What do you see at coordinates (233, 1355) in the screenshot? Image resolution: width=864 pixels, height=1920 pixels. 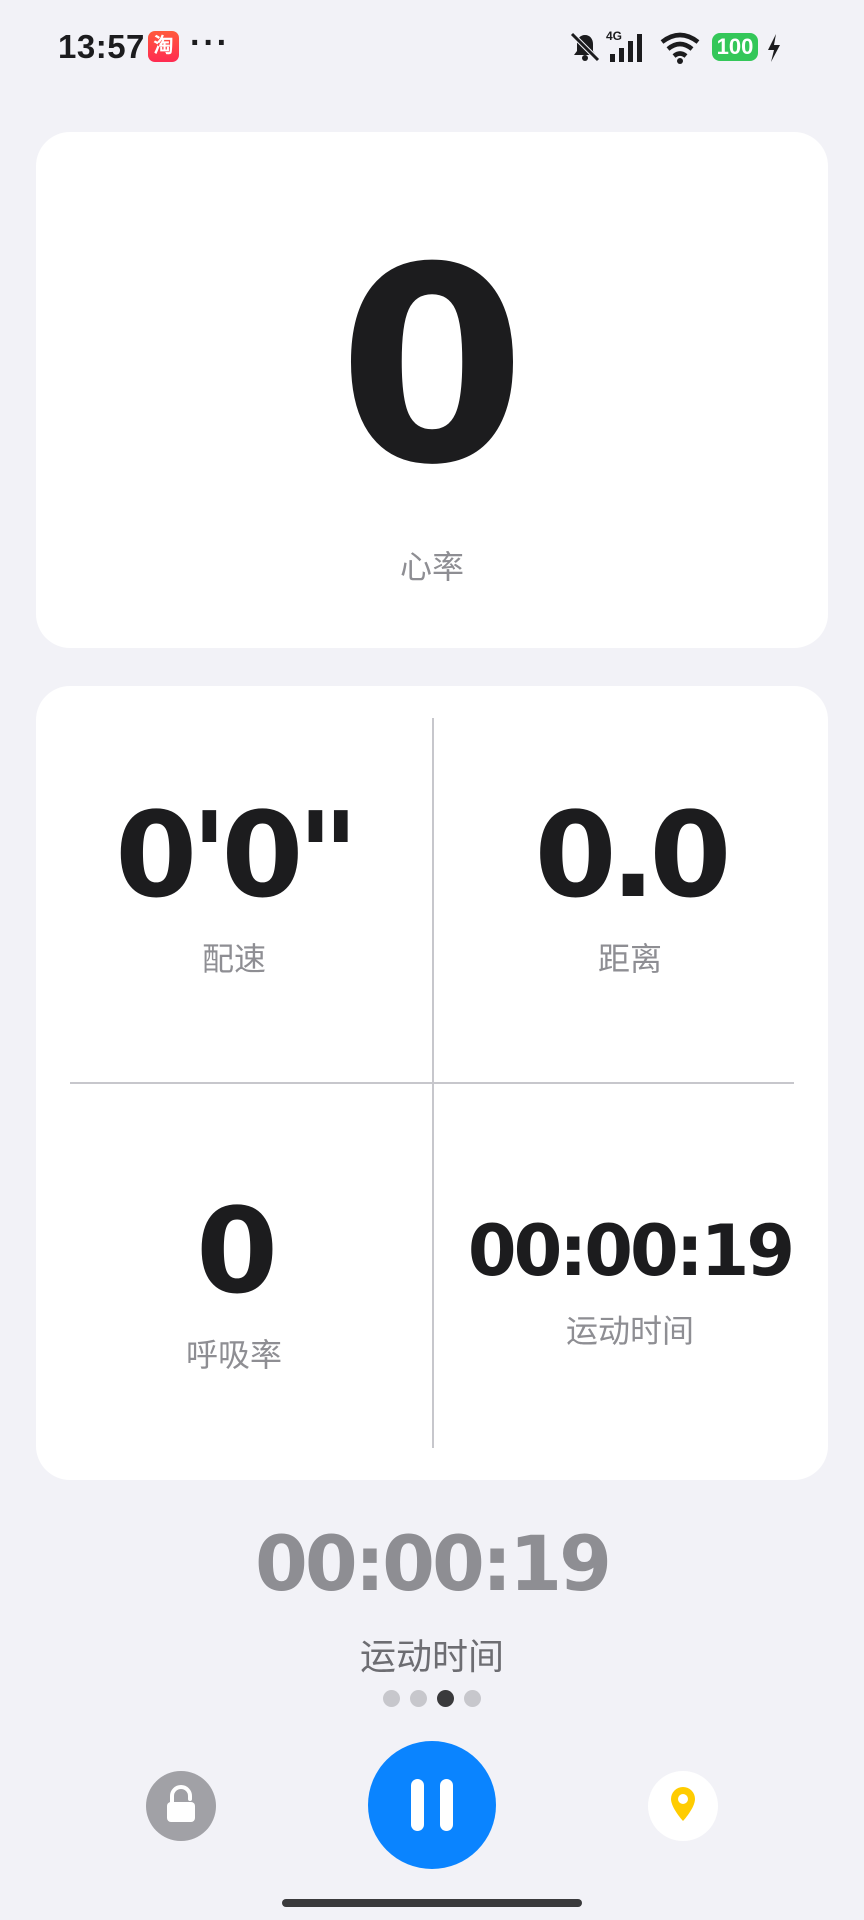 I see `respiration-rate-label: 呼吸率` at bounding box center [233, 1355].